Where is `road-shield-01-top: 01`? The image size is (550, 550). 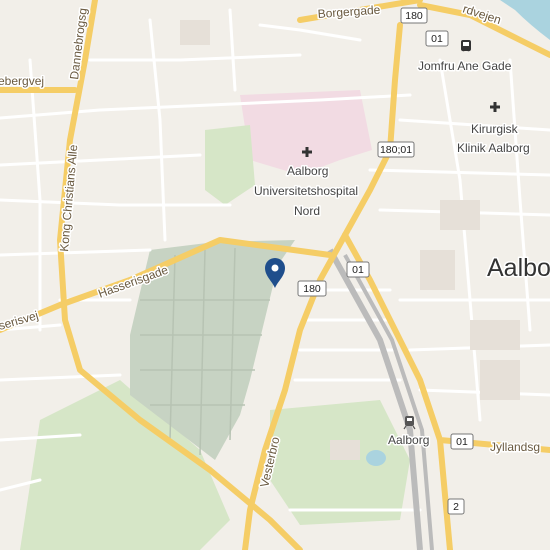
road-shield-01-top: 01 is located at coordinates (437, 38).